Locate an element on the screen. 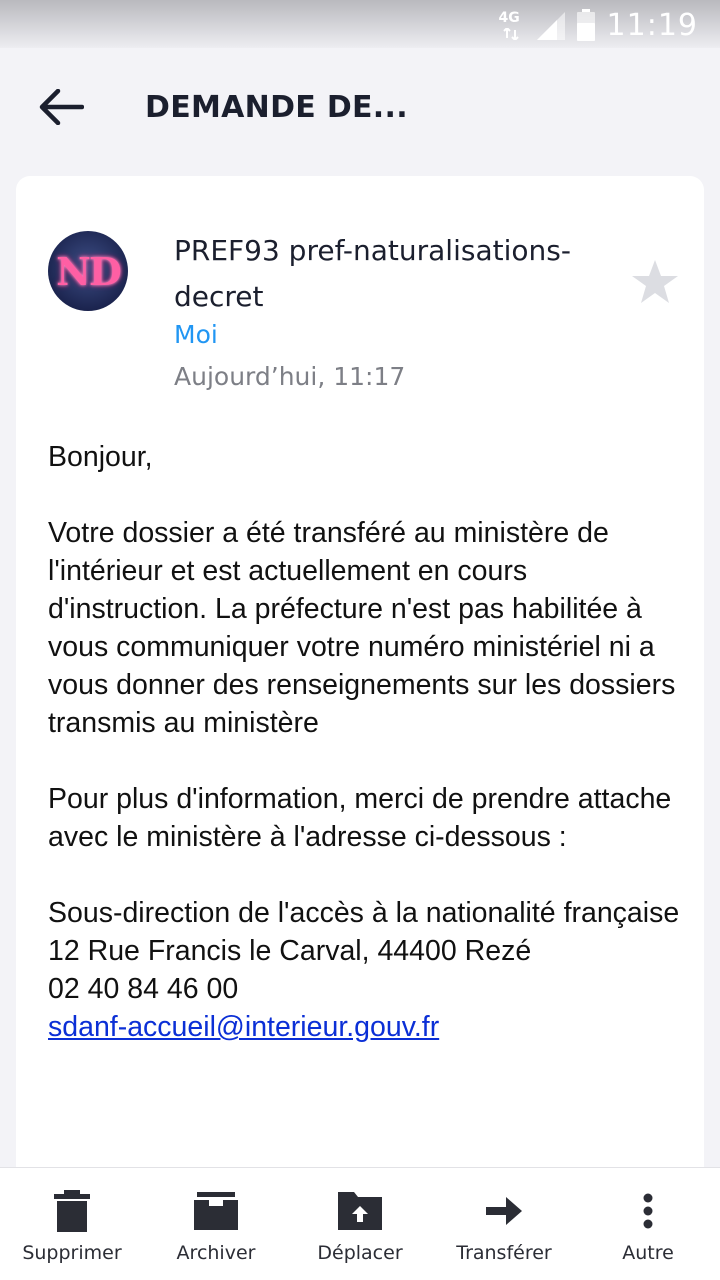 This screenshot has height=1280, width=720. address-line: 12 Rue Francis le Carval, 44400 Rezé is located at coordinates (290, 951).